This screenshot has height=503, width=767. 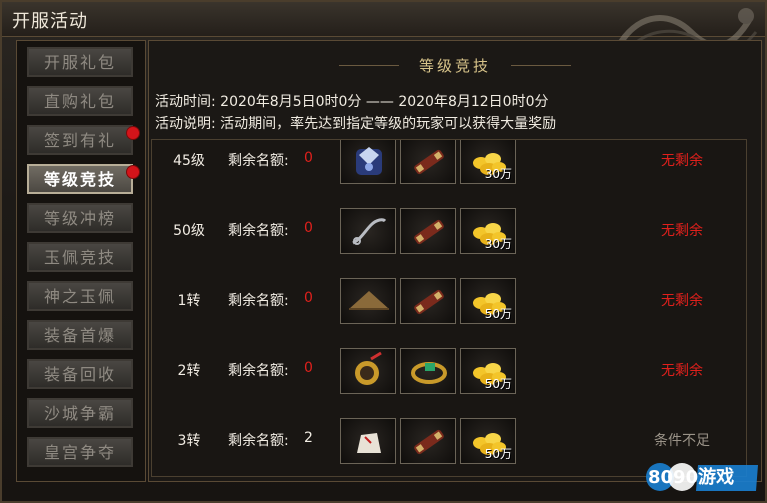 What do you see at coordinates (308, 438) in the screenshot?
I see `quota-value: 2` at bounding box center [308, 438].